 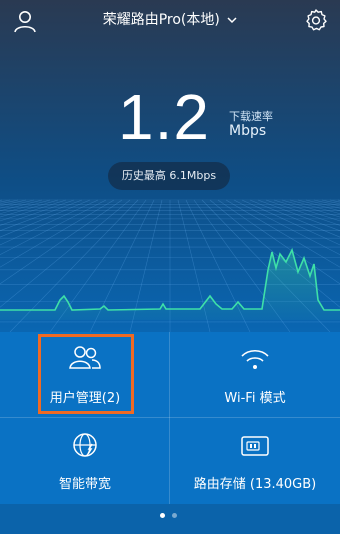 What do you see at coordinates (169, 176) in the screenshot?
I see `peak-speed-badge: 历史最高 6.1Mbps` at bounding box center [169, 176].